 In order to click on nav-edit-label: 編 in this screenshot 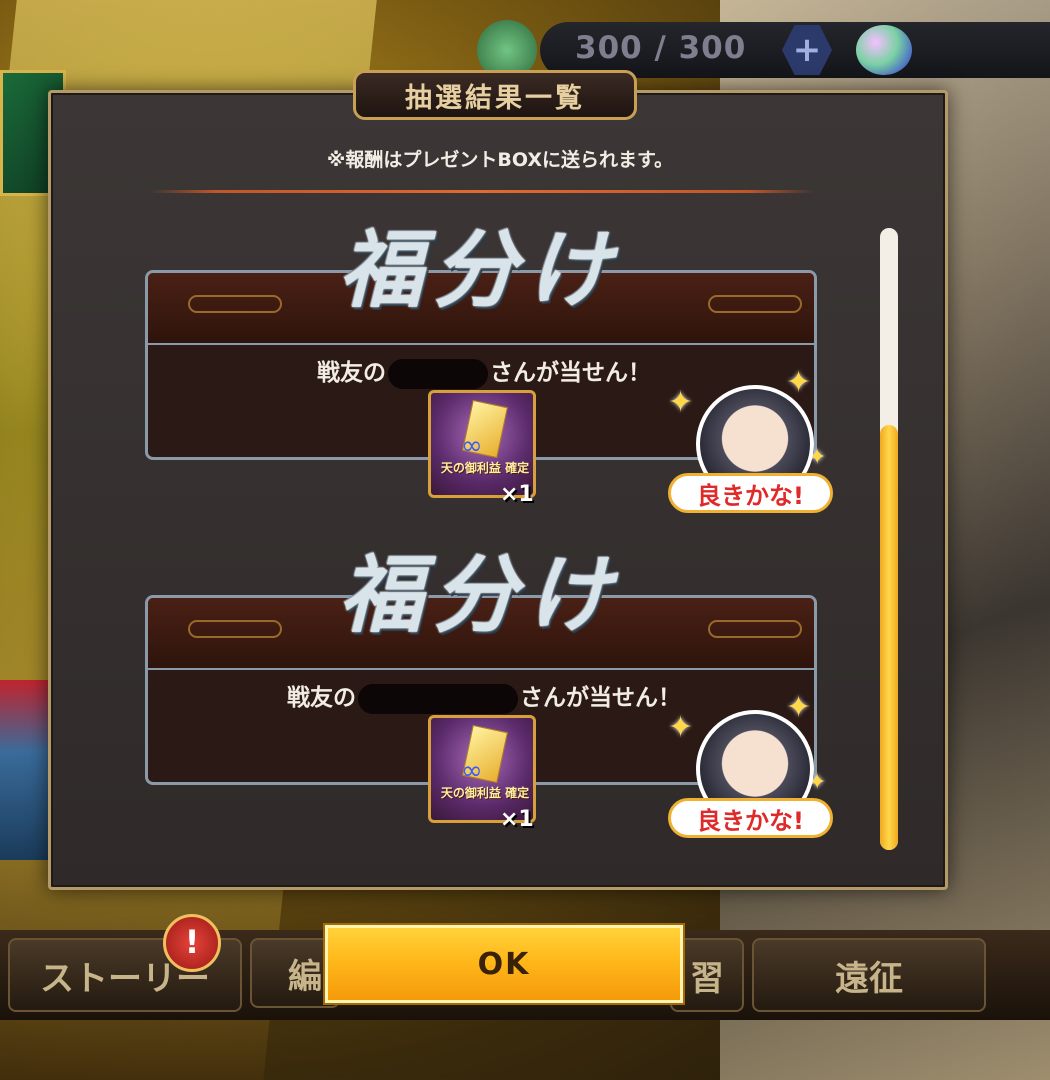, I will do `click(305, 976)`.